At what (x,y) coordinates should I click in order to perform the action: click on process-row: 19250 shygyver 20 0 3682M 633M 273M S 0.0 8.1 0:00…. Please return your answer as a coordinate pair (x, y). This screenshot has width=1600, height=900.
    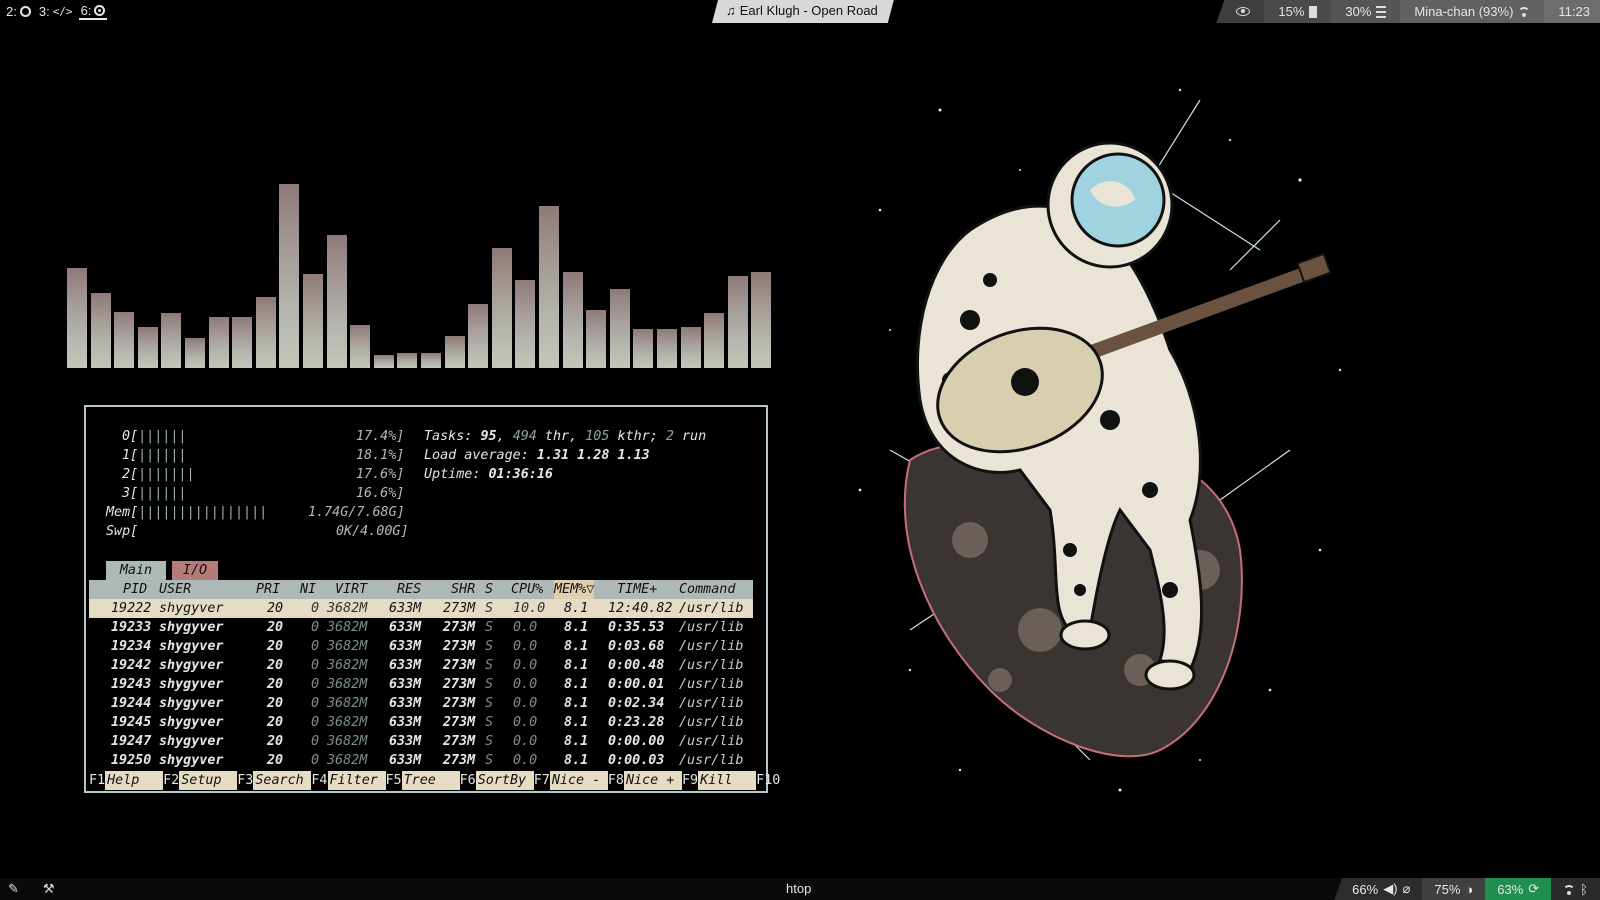
    Looking at the image, I should click on (421, 760).